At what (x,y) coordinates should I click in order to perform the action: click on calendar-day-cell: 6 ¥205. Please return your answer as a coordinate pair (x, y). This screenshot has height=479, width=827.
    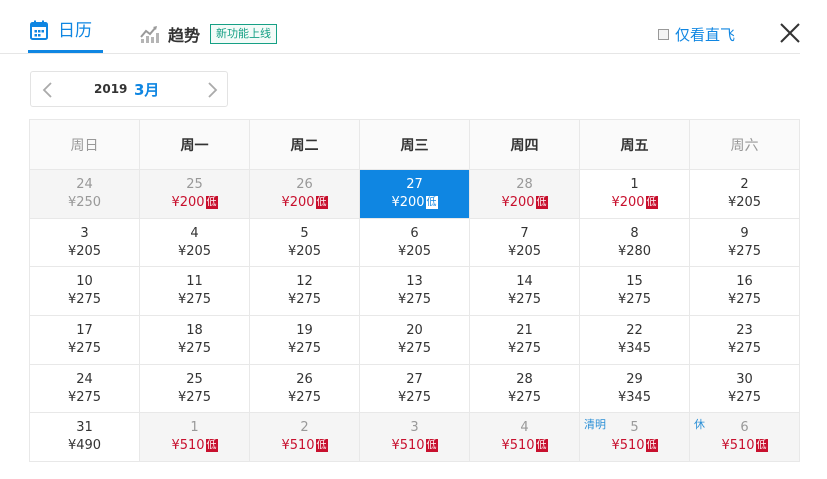
    Looking at the image, I should click on (414, 242).